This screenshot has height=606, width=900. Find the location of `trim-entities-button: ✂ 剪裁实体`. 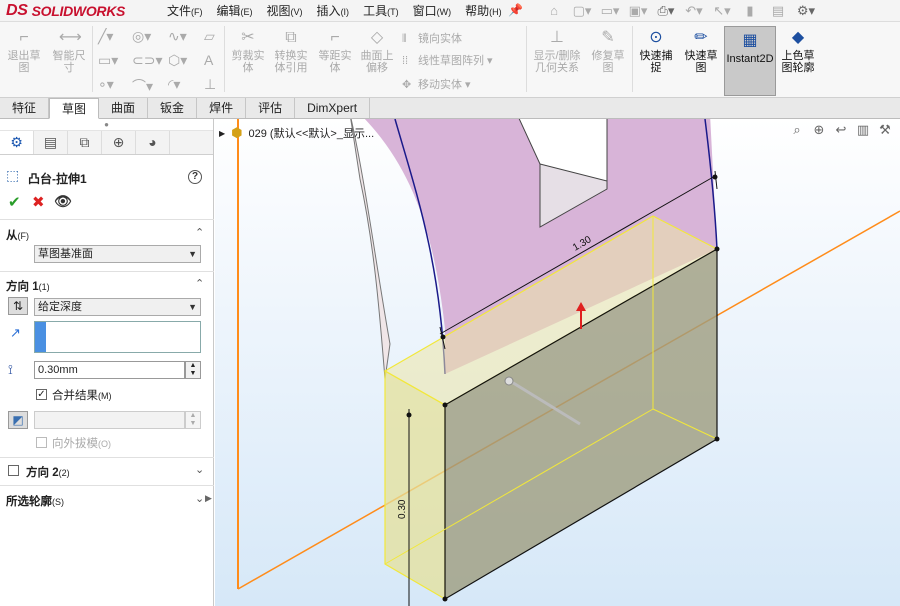

trim-entities-button: ✂ 剪裁实体 is located at coordinates (248, 51).